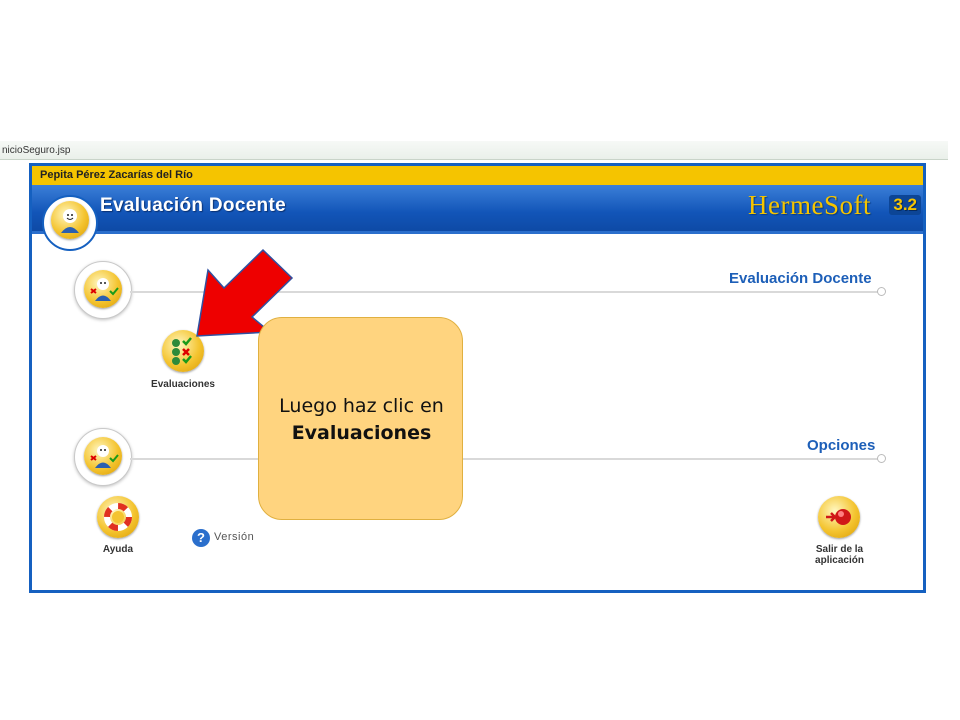 This screenshot has width=960, height=720. What do you see at coordinates (474, 150) in the screenshot?
I see `browser-url-bar: nicioSeguro.jsp` at bounding box center [474, 150].